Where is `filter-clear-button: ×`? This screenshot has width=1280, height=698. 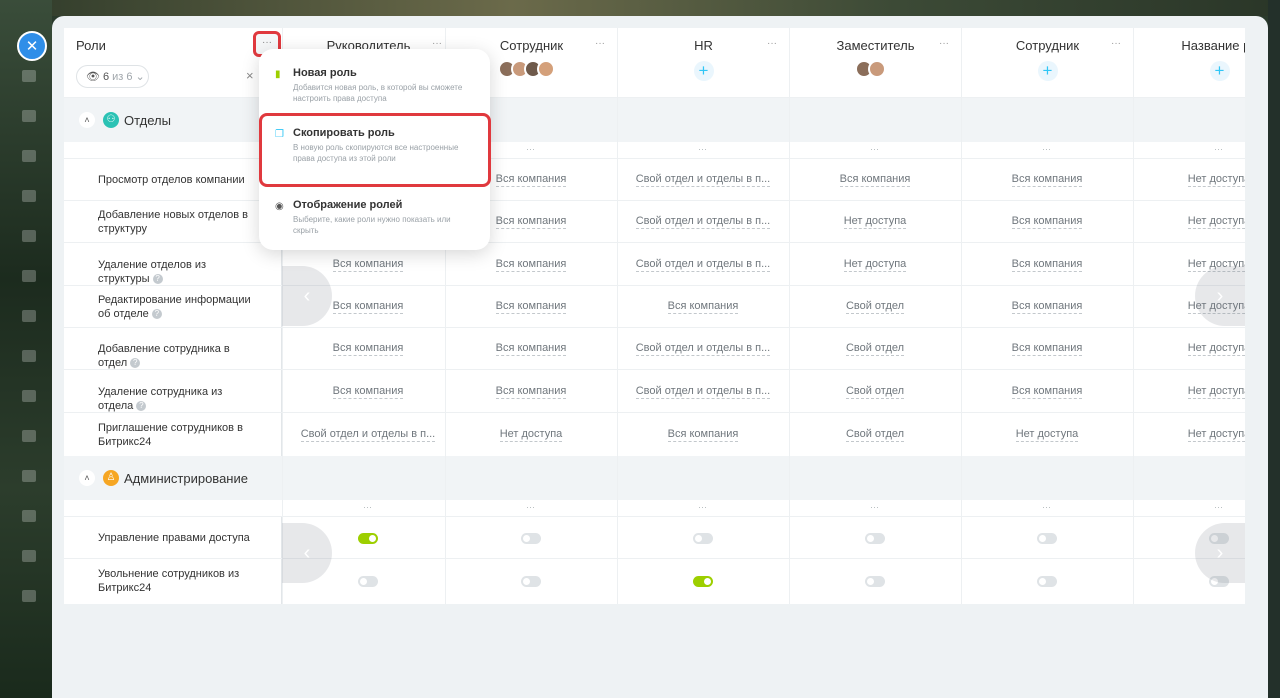
filter-clear-button: × is located at coordinates (250, 75).